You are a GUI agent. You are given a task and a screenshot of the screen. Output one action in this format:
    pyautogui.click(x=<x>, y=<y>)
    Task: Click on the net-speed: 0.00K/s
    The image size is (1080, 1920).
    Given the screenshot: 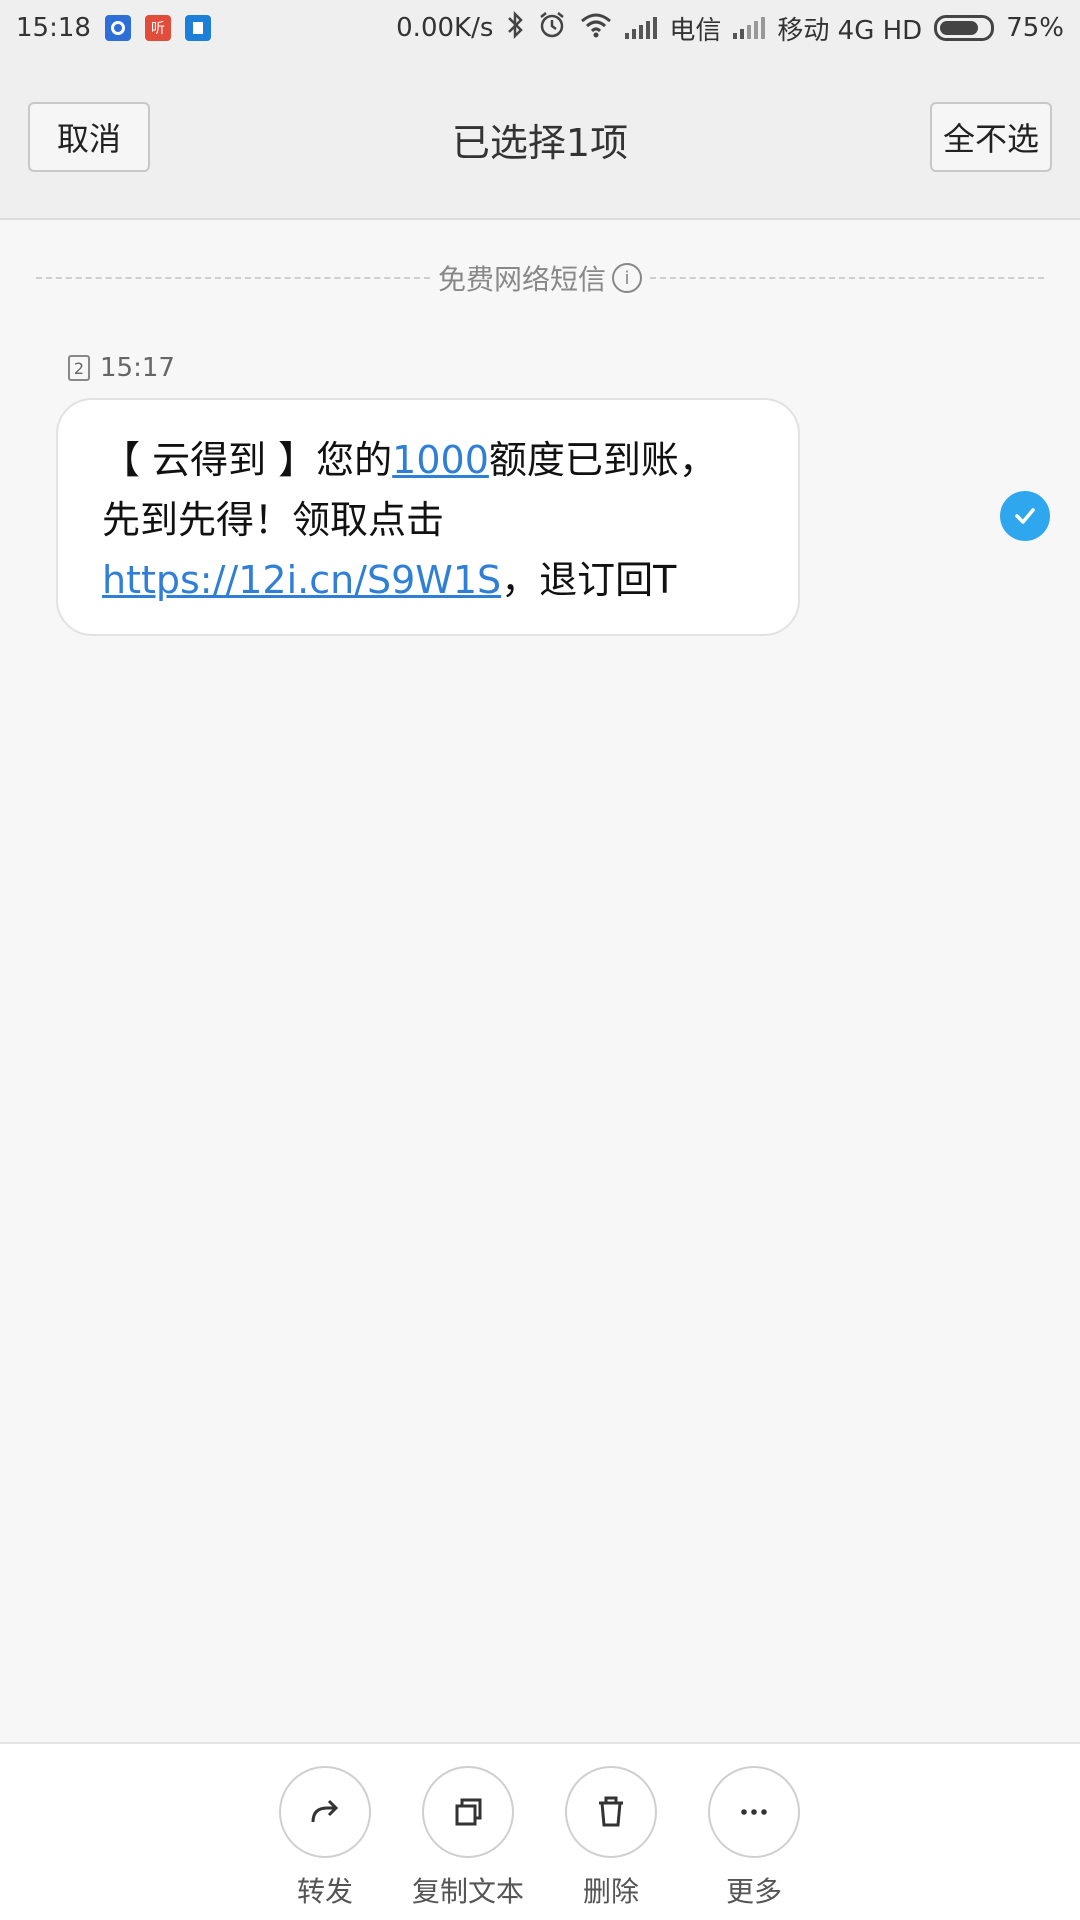 What is the action you would take?
    pyautogui.click(x=445, y=28)
    